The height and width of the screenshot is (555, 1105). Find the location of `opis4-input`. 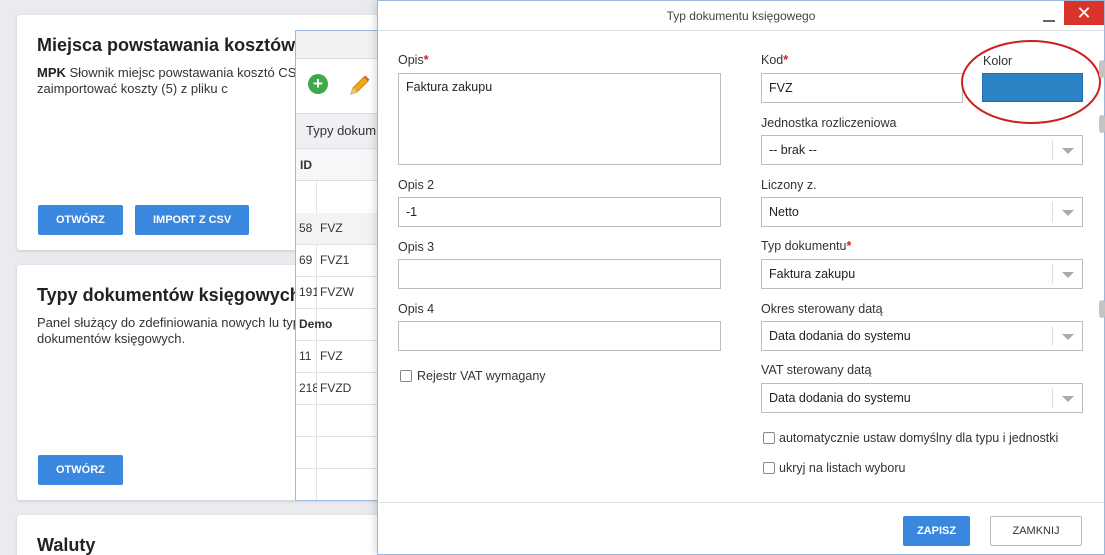

opis4-input is located at coordinates (559, 336).